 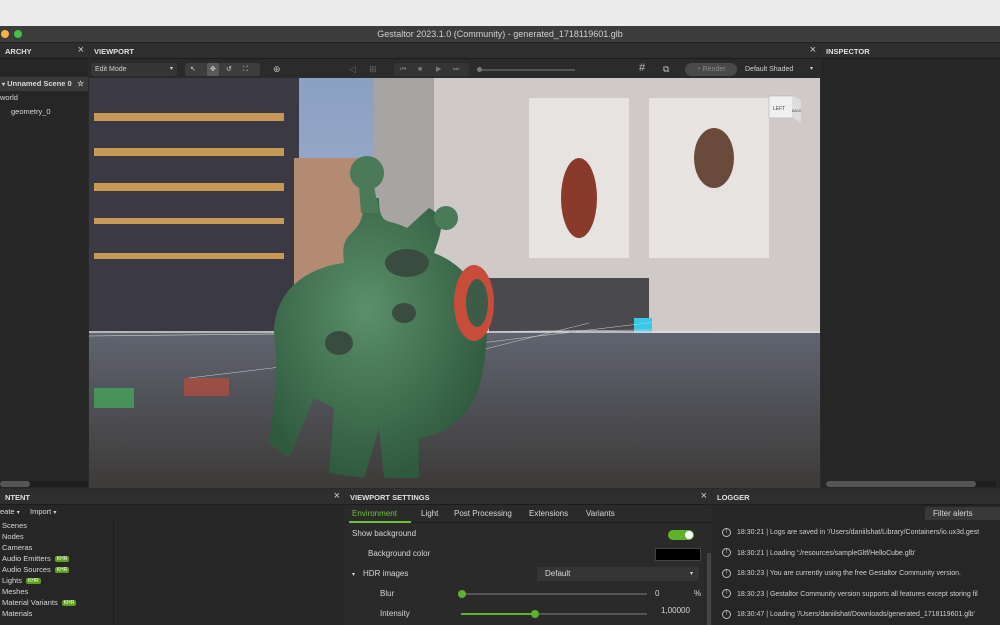 What do you see at coordinates (56, 580) in the screenshot?
I see `content-item: Lights KHR` at bounding box center [56, 580].